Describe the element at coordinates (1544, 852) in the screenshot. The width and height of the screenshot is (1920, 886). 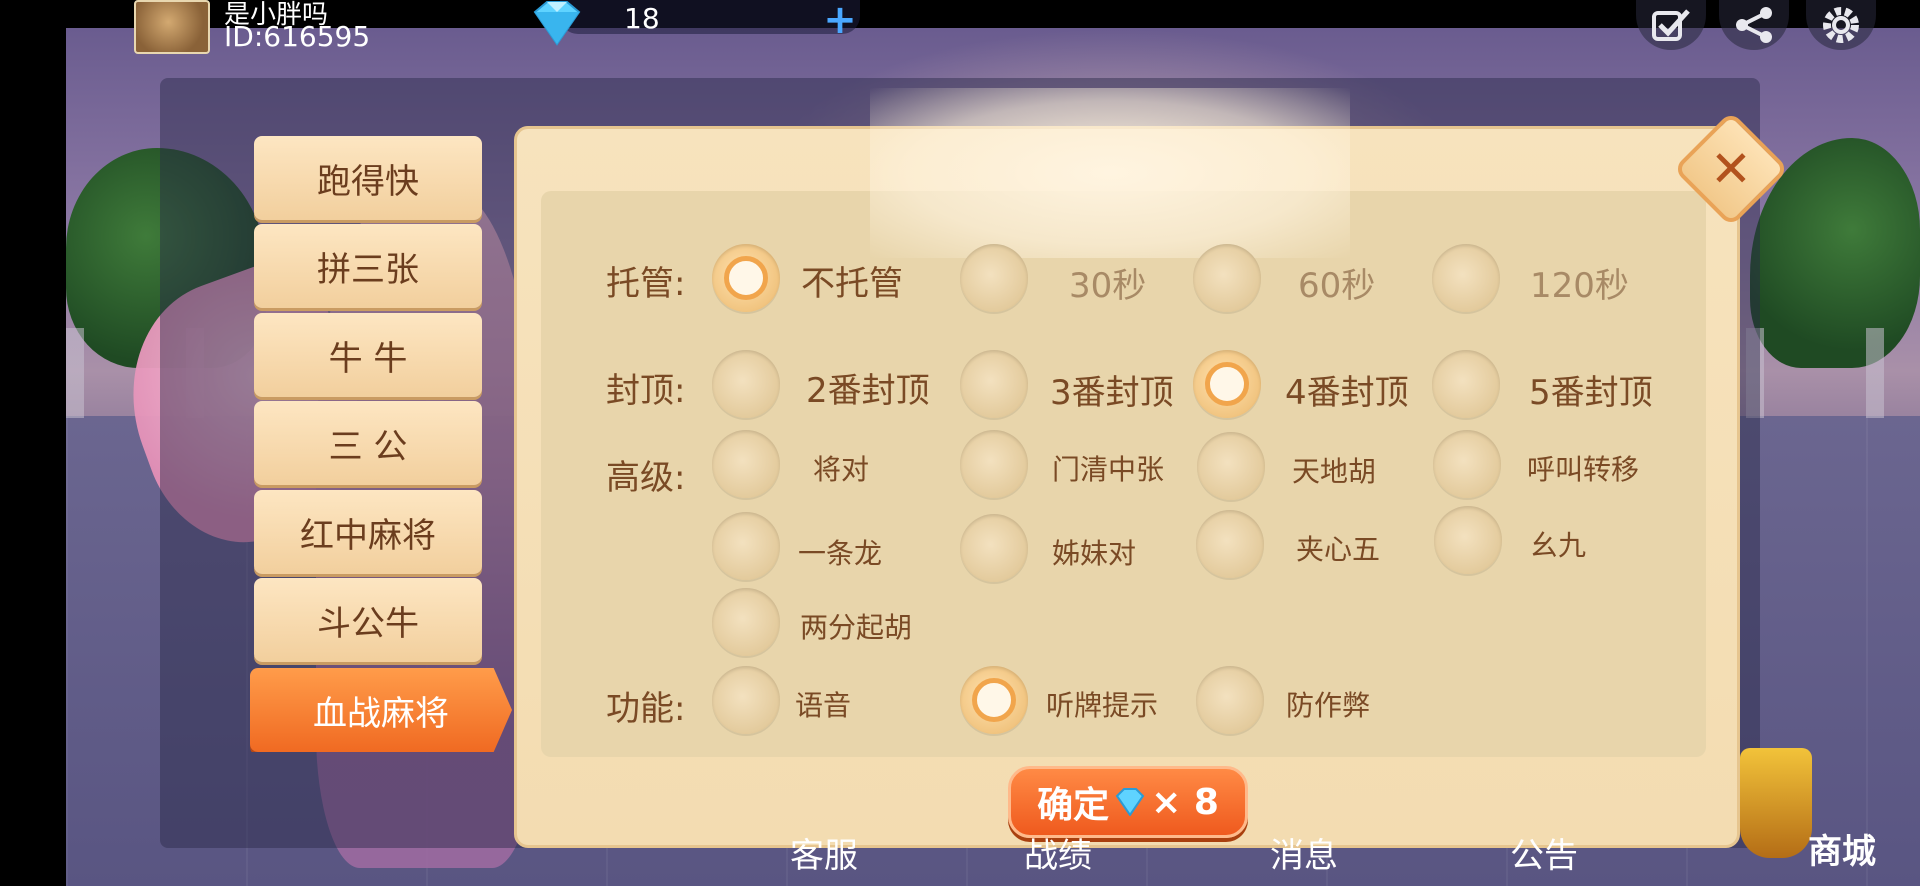
I see `nav-gonggao: 公告` at that location.